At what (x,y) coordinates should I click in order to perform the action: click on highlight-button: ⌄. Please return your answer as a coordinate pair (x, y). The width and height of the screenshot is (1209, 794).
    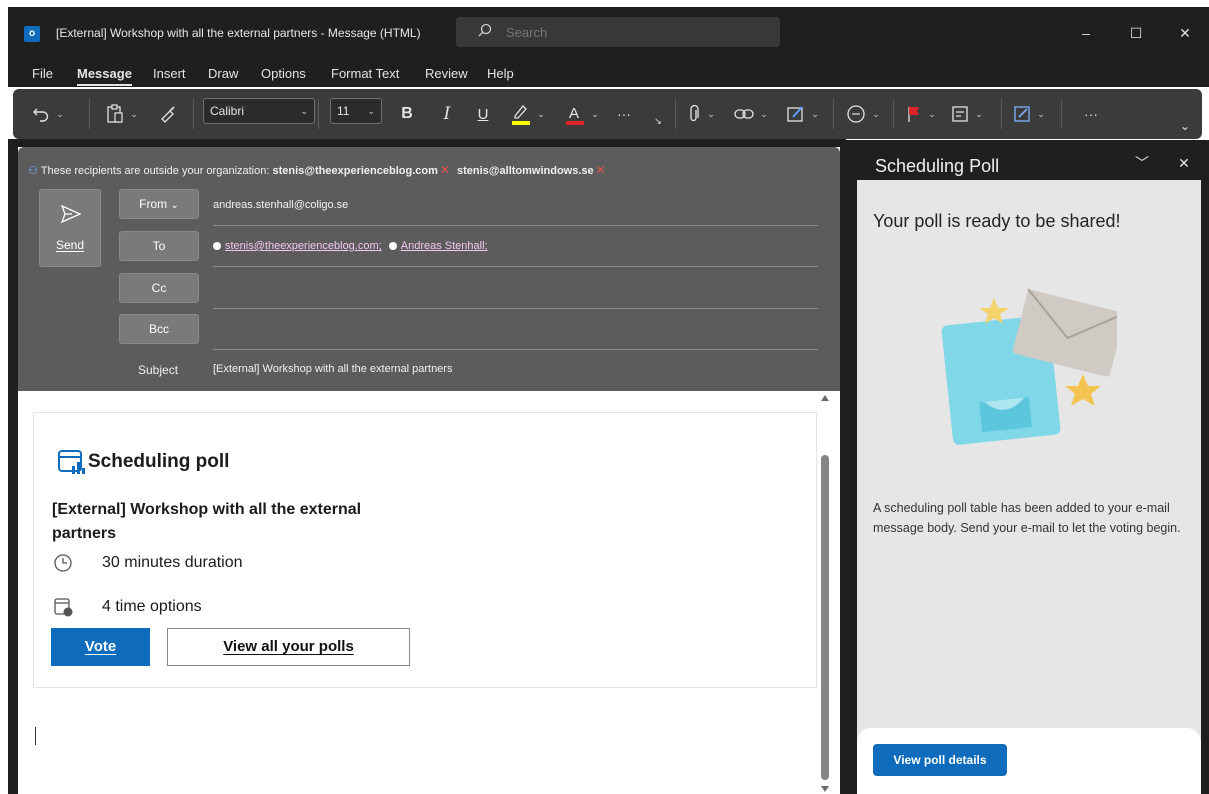
    Looking at the image, I should click on (528, 114).